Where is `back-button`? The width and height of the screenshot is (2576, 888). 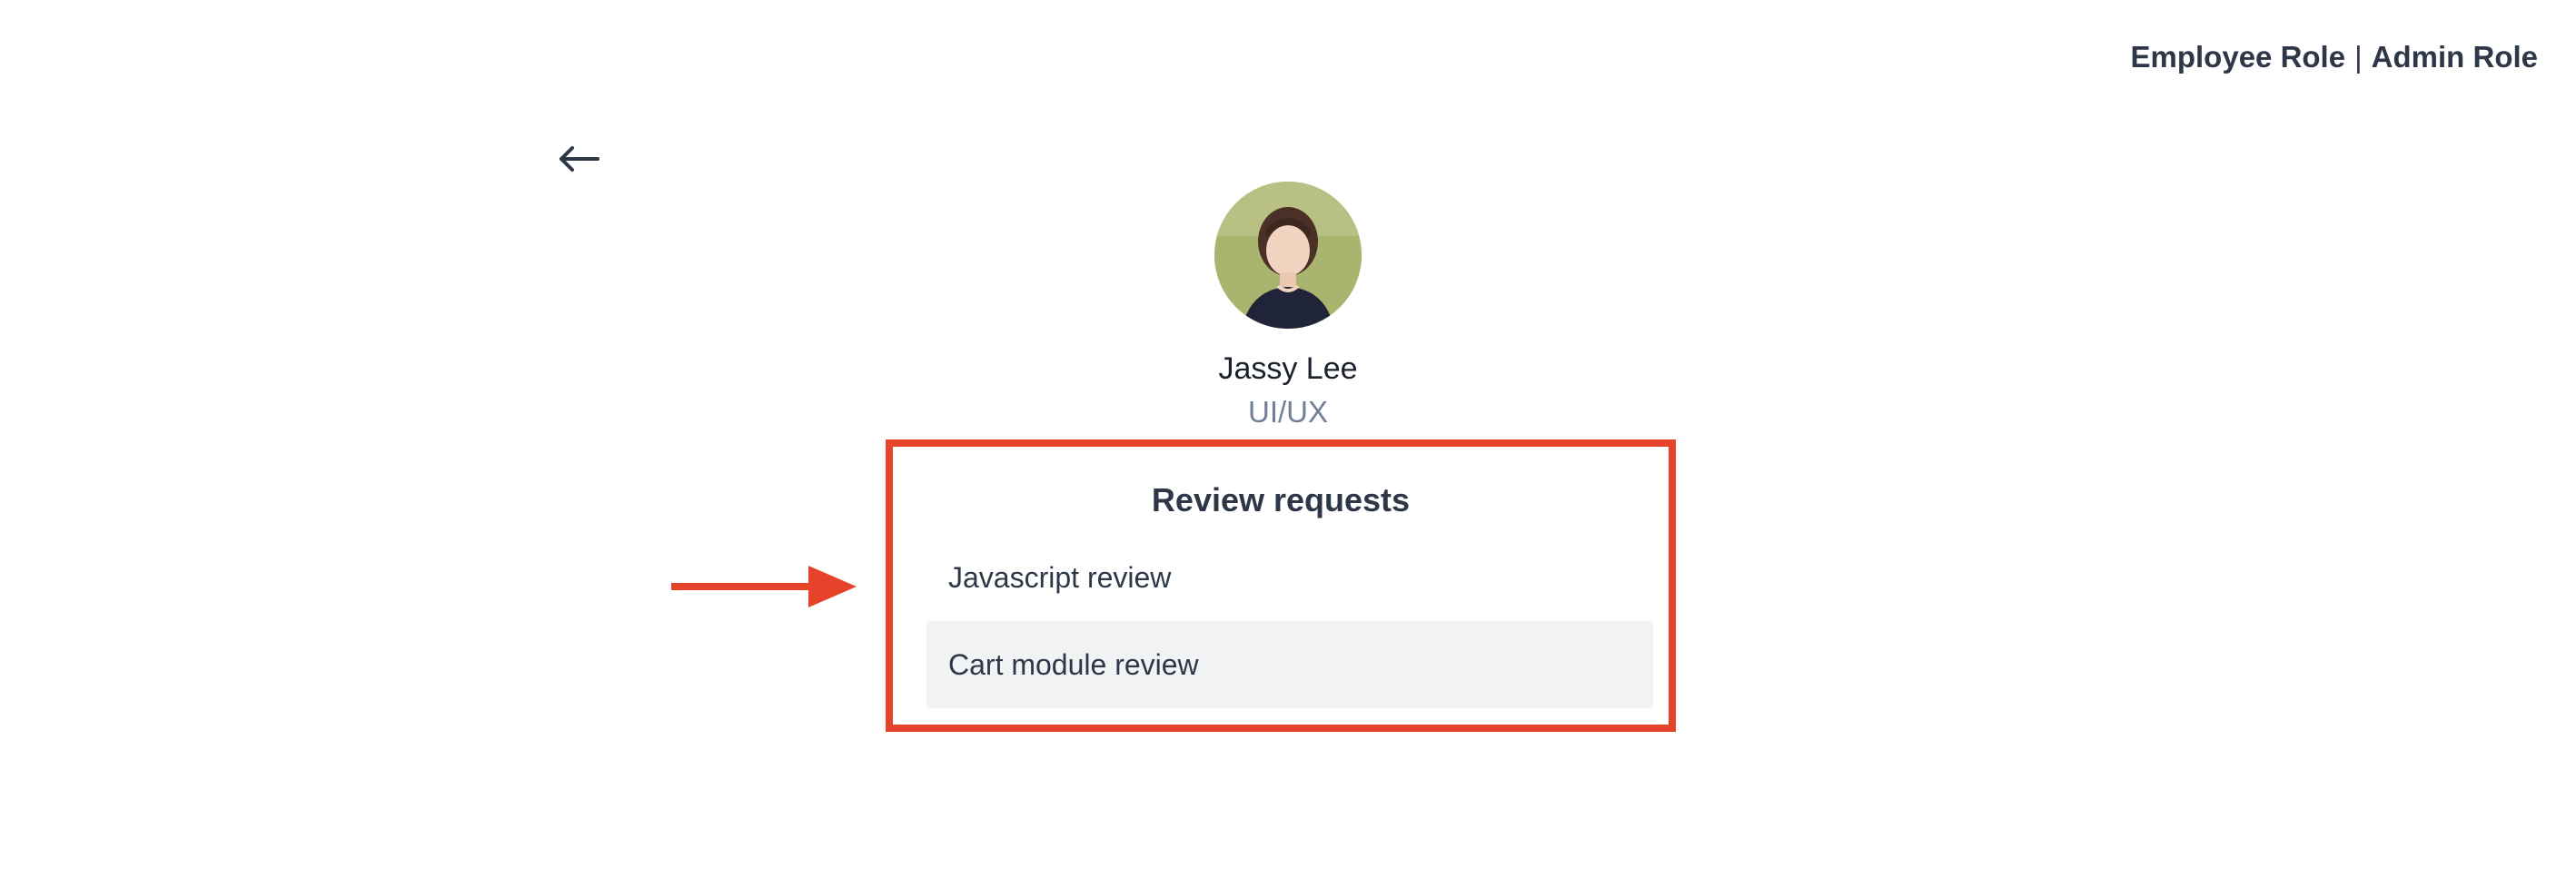
back-button is located at coordinates (578, 159).